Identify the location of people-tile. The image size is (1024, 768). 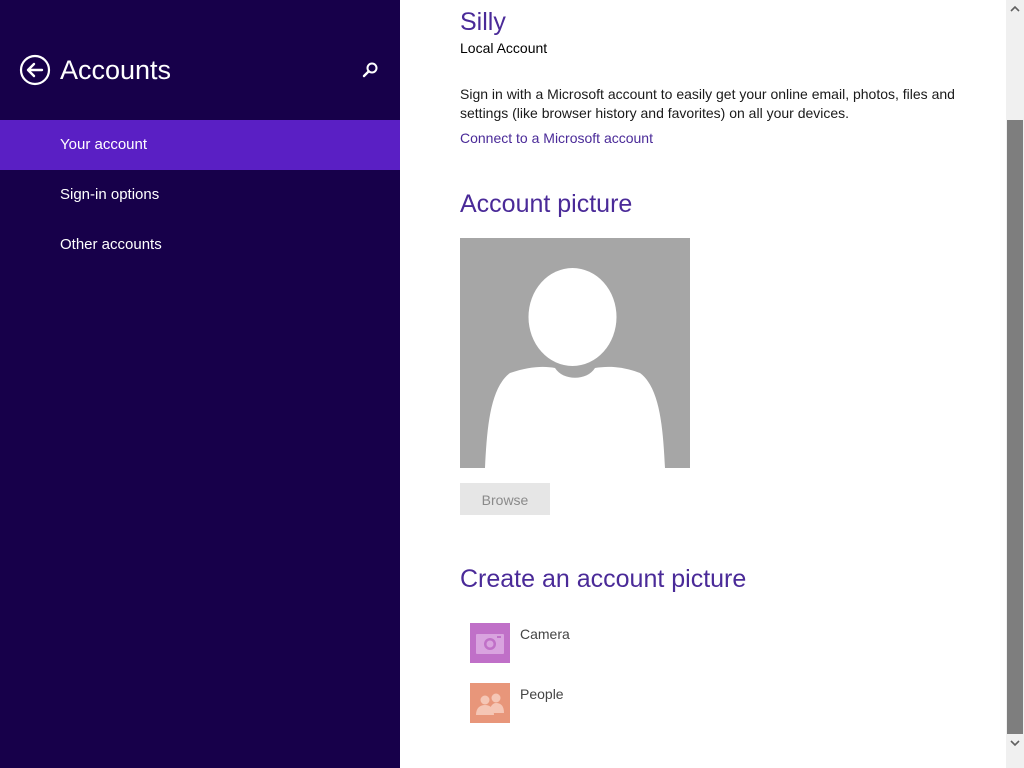
(490, 703).